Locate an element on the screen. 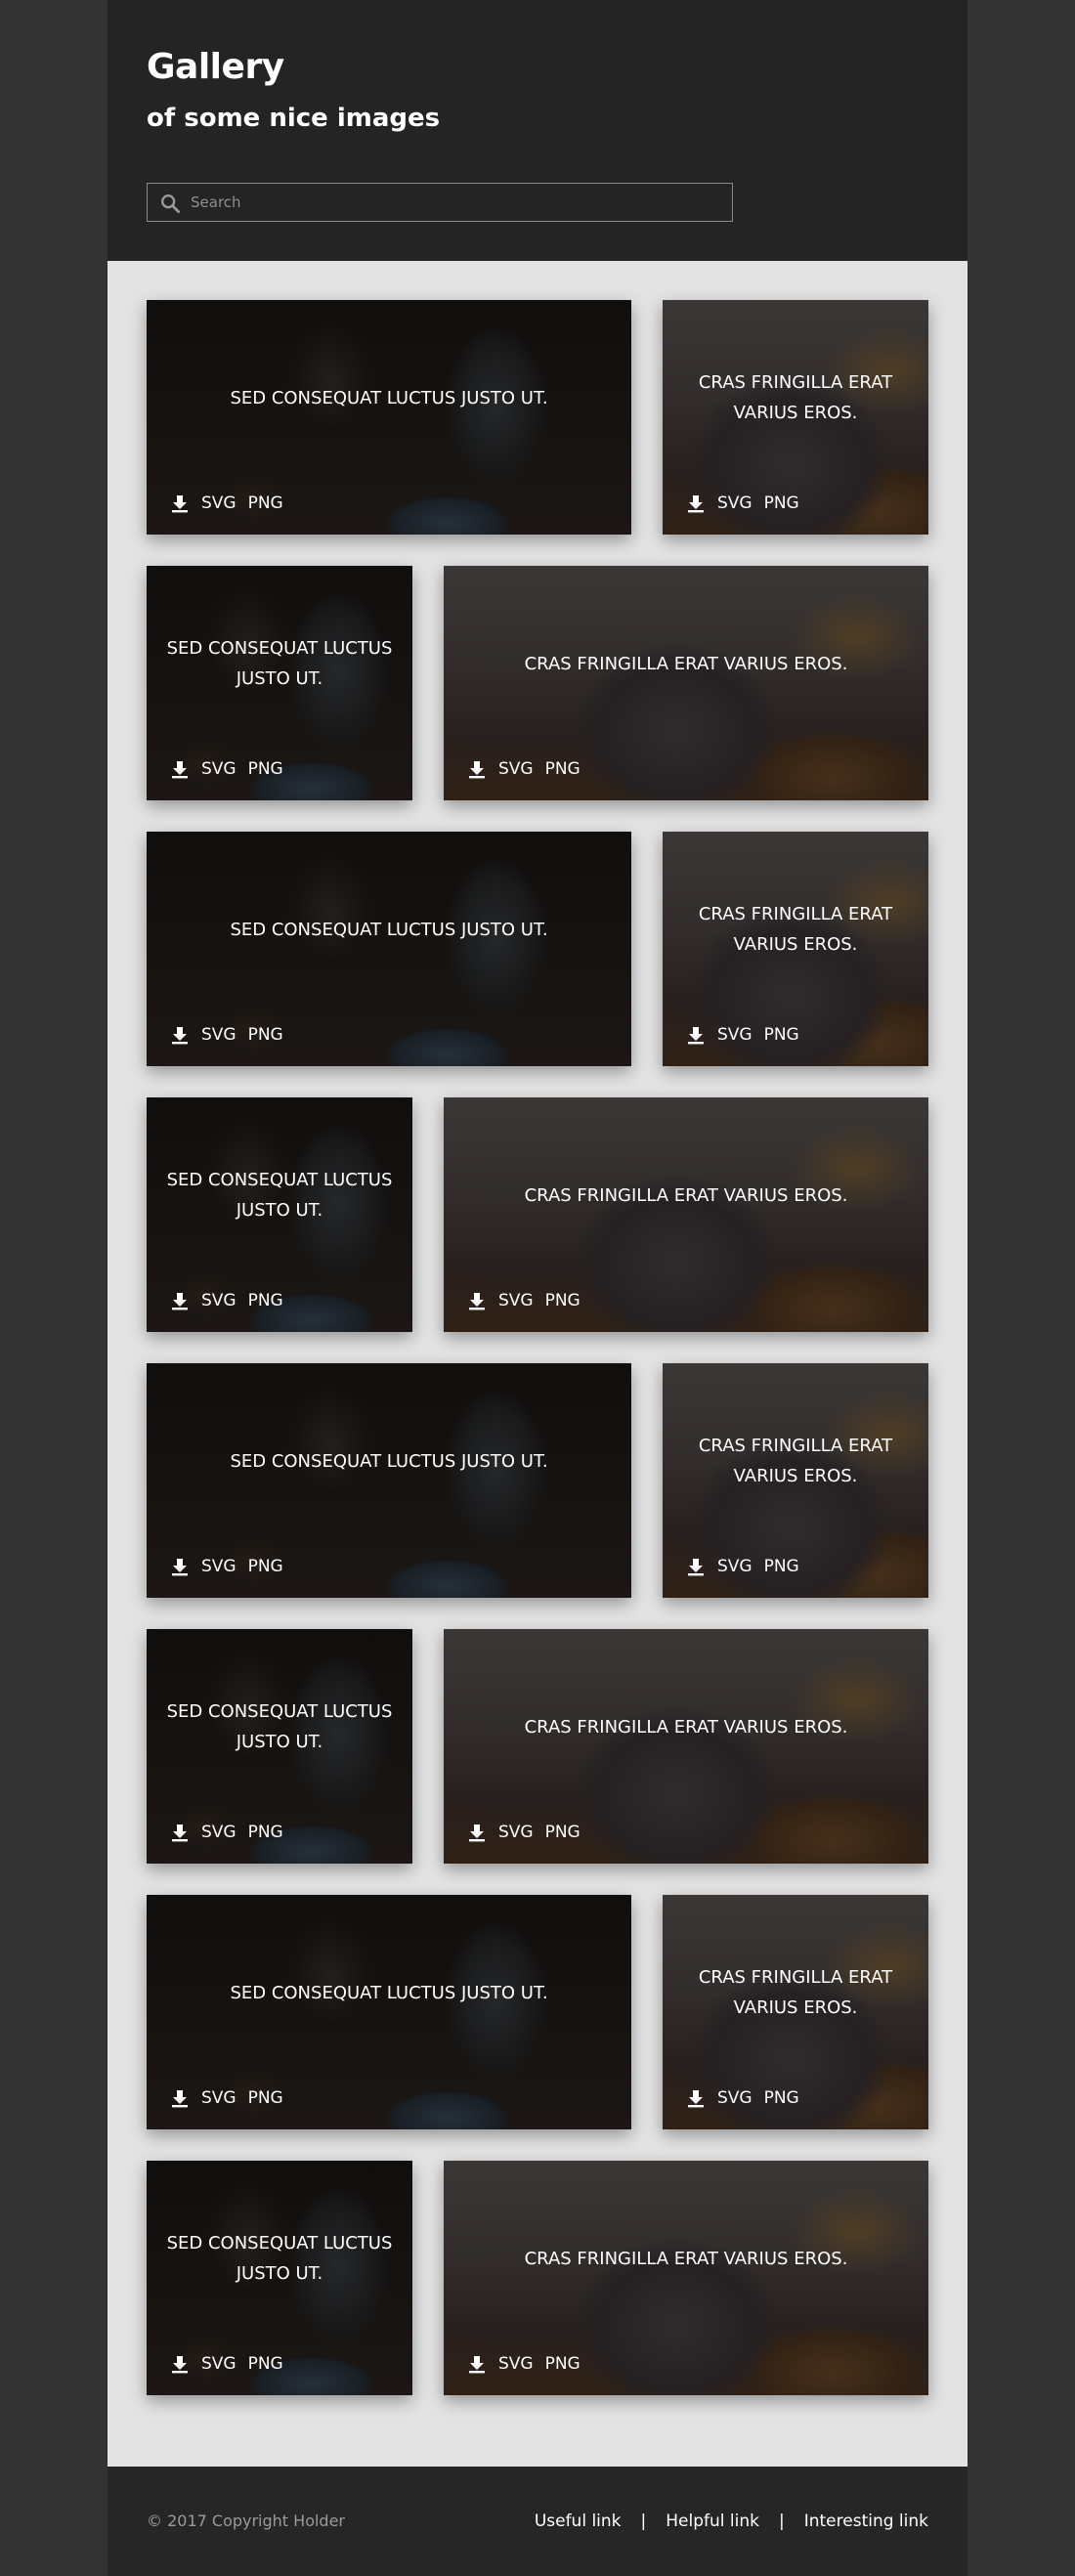 The width and height of the screenshot is (1075, 2576). search-box is located at coordinates (440, 203).